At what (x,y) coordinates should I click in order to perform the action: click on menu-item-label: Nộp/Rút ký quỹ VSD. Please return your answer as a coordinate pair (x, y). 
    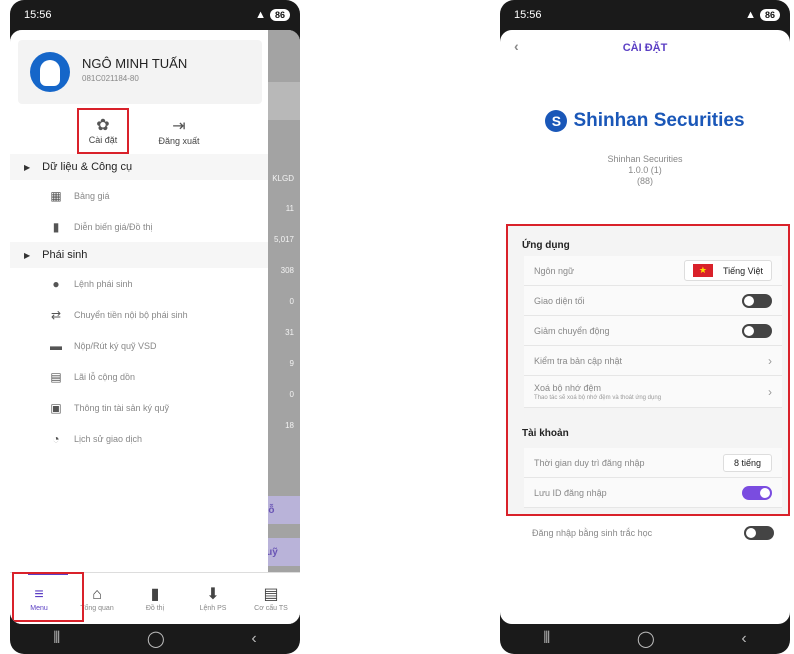
    Looking at the image, I should click on (115, 345).